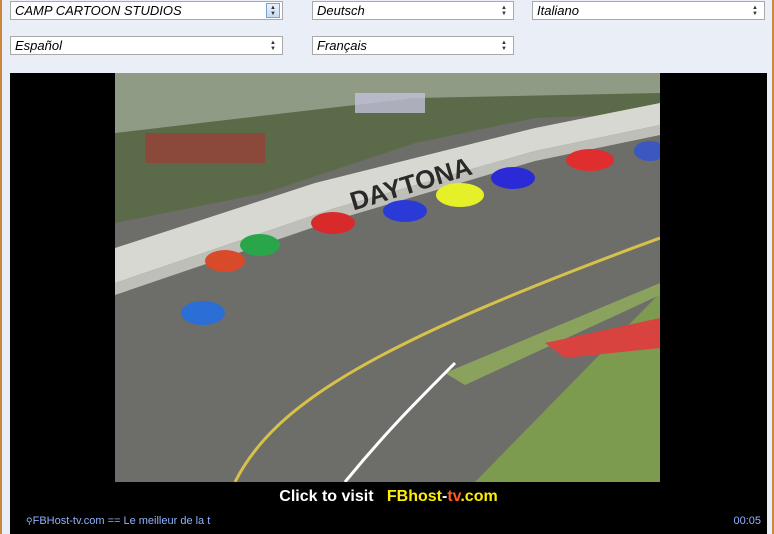 The height and width of the screenshot is (534, 774). I want to click on studio-select-value: CAMP CARTOON STUDIOS, so click(98, 10).